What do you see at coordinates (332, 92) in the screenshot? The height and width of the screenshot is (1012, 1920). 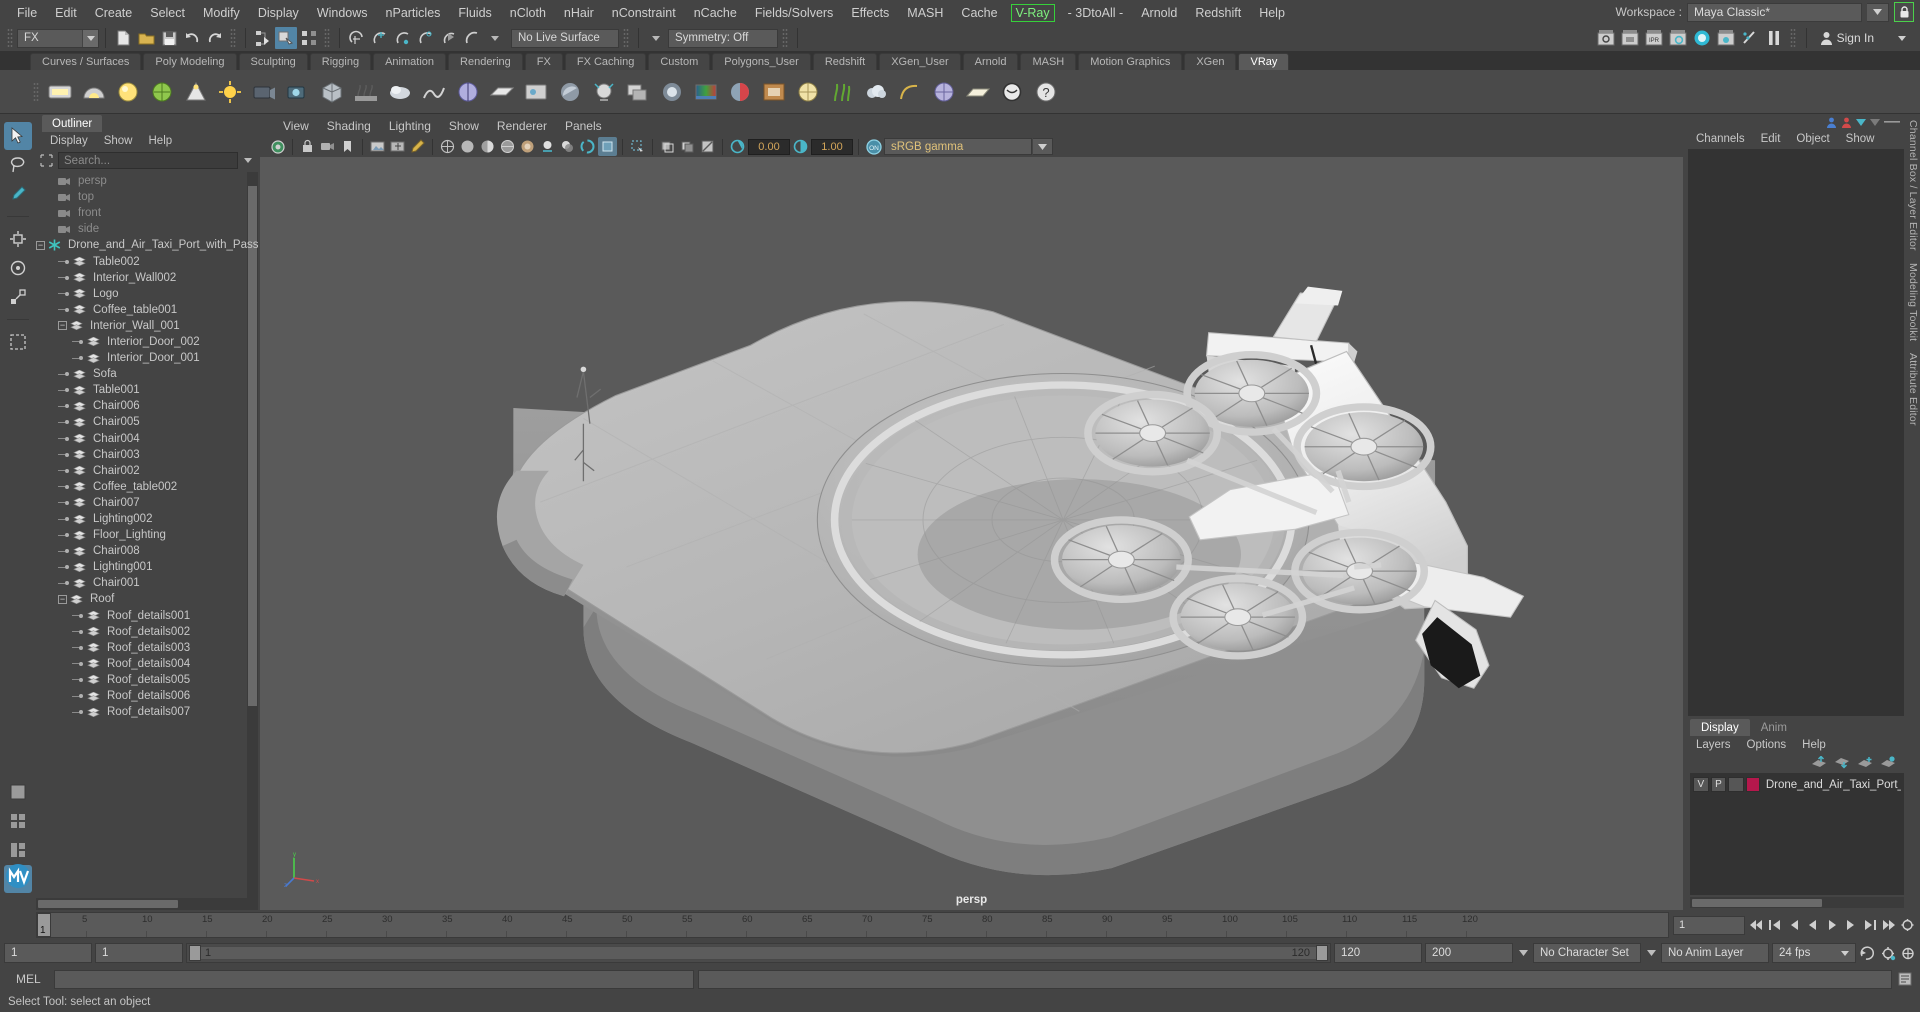 I see `vray-proxy-icon` at bounding box center [332, 92].